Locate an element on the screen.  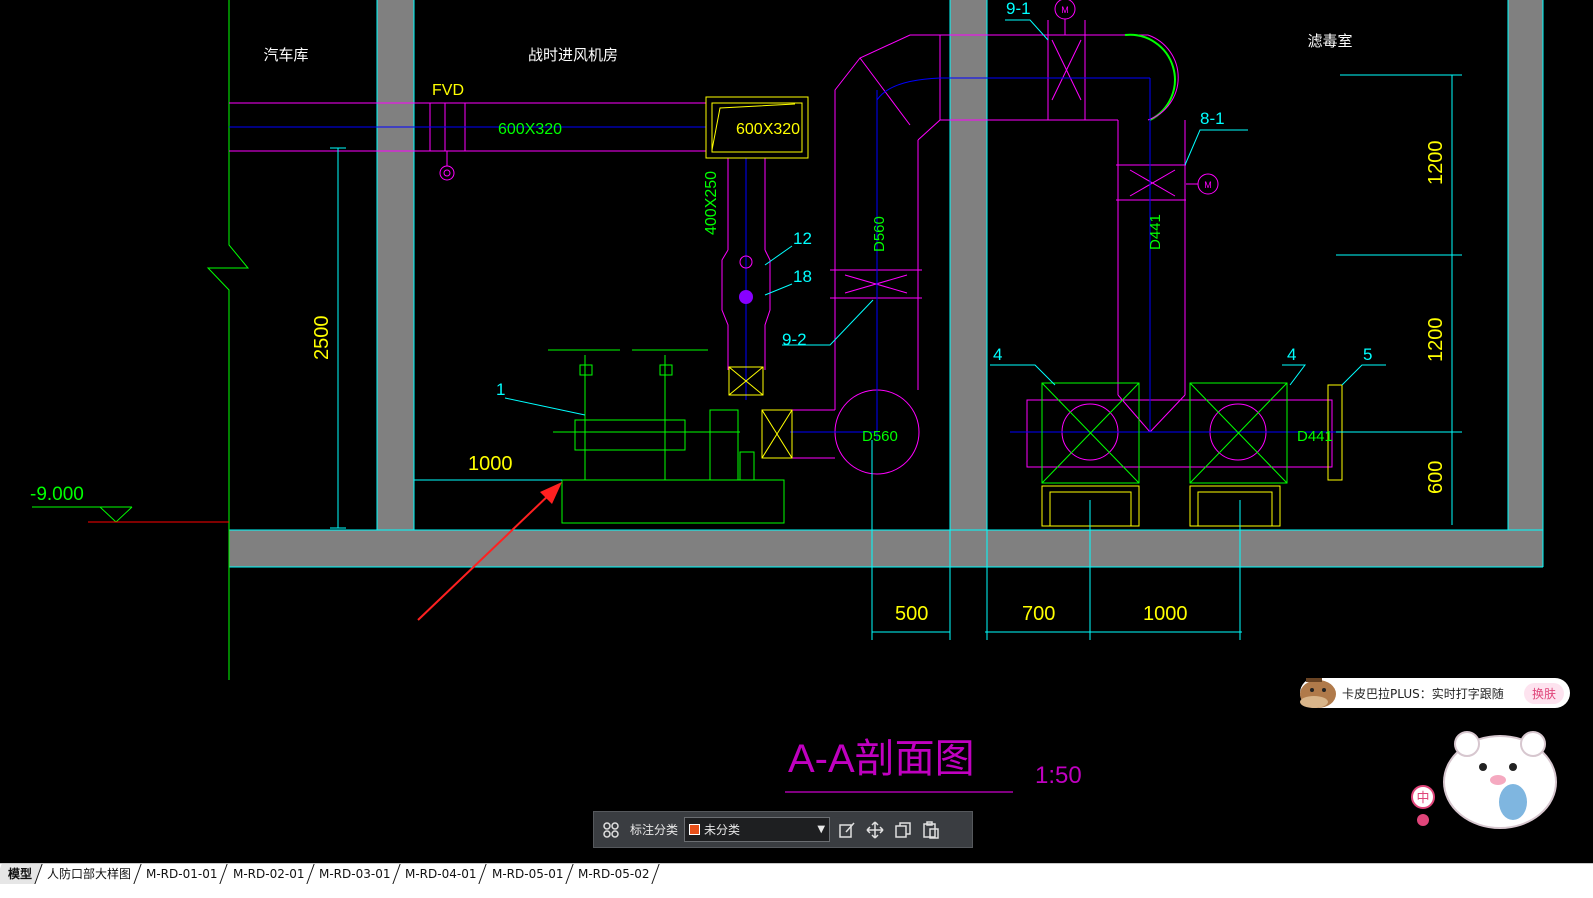
change-skin-button: 换肤 is located at coordinates (1543, 693).